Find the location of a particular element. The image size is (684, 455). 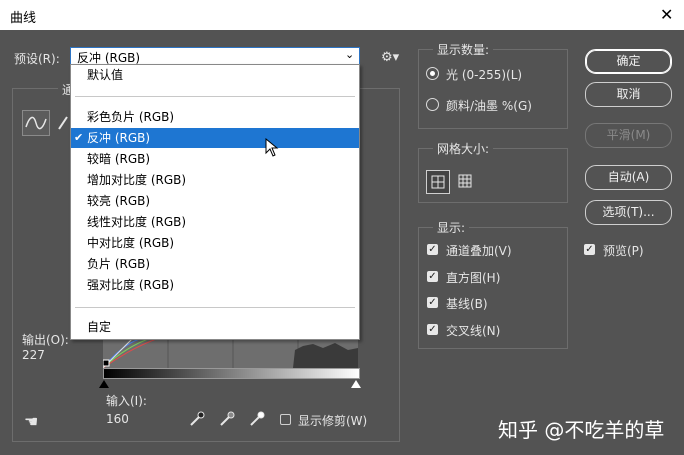

pencil-tool-button is located at coordinates (63, 122).